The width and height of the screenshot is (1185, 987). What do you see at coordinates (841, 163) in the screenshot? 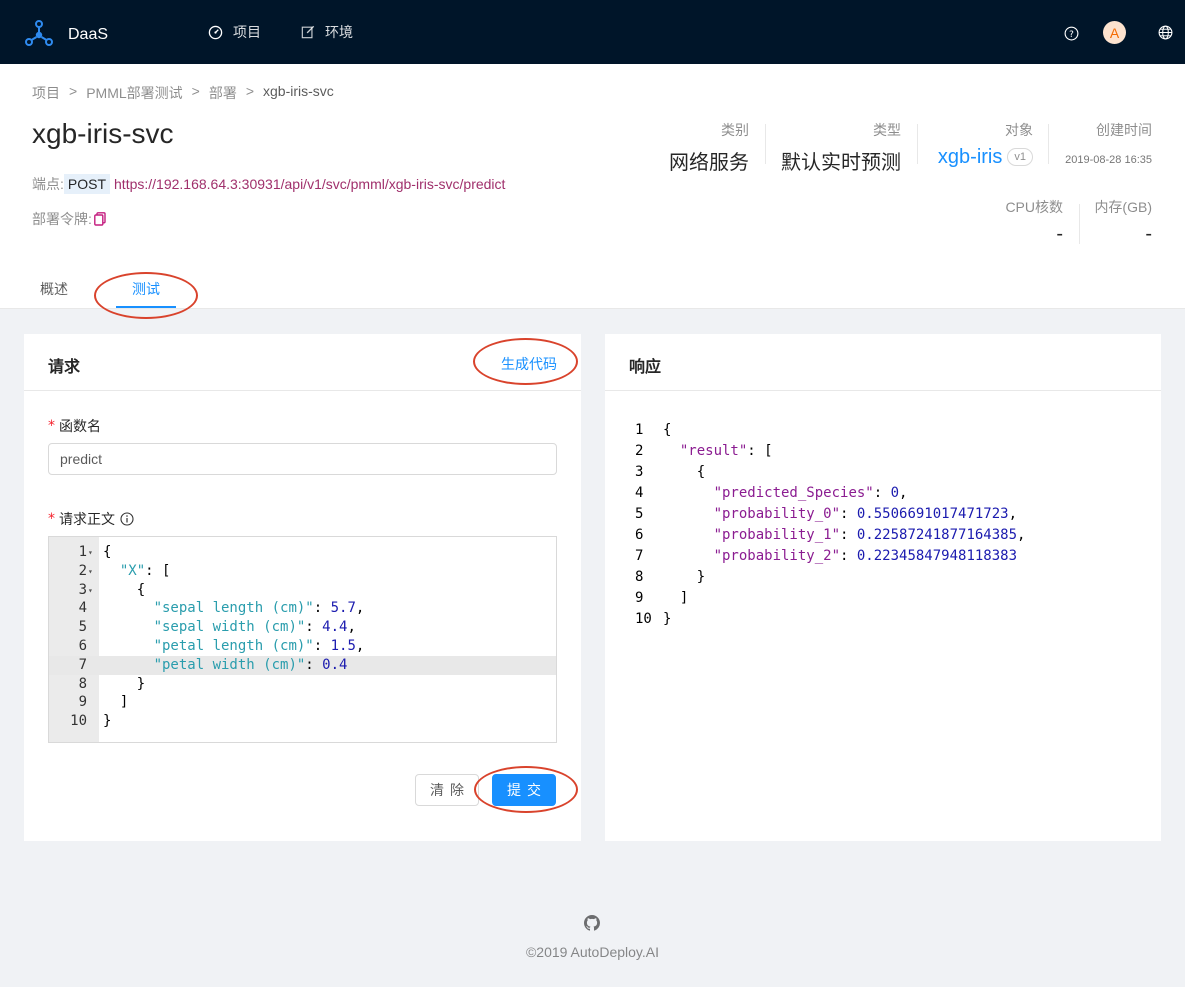
I see `stat-value: 默认实时预测` at bounding box center [841, 163].